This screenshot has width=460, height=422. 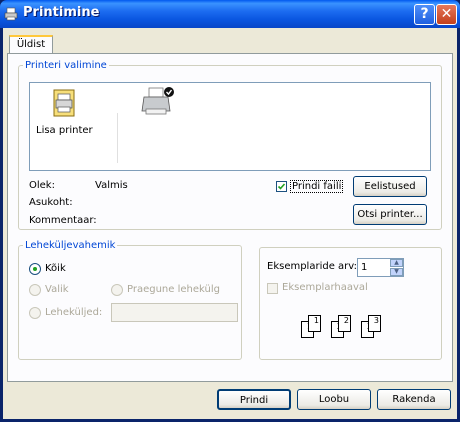 I want to click on current-page-label: Praegune lehekülg, so click(x=173, y=289).